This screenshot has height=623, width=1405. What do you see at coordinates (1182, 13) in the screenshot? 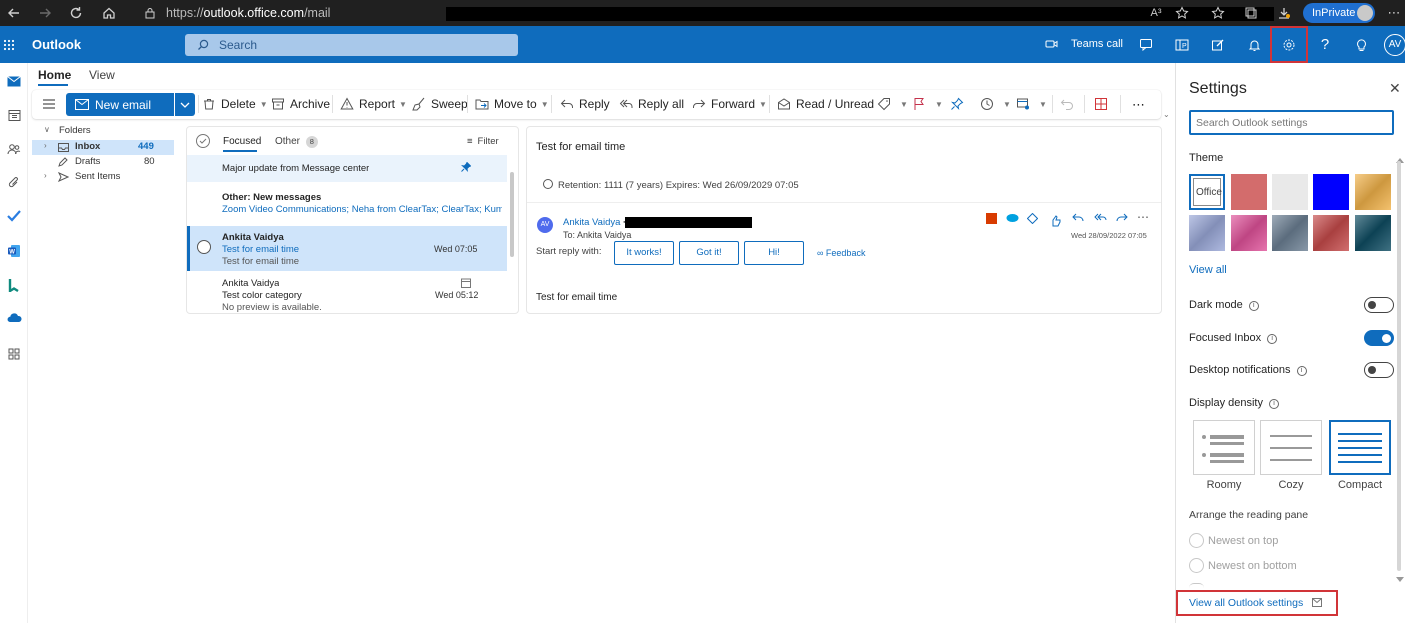
I see `favorite-add-icon` at bounding box center [1182, 13].